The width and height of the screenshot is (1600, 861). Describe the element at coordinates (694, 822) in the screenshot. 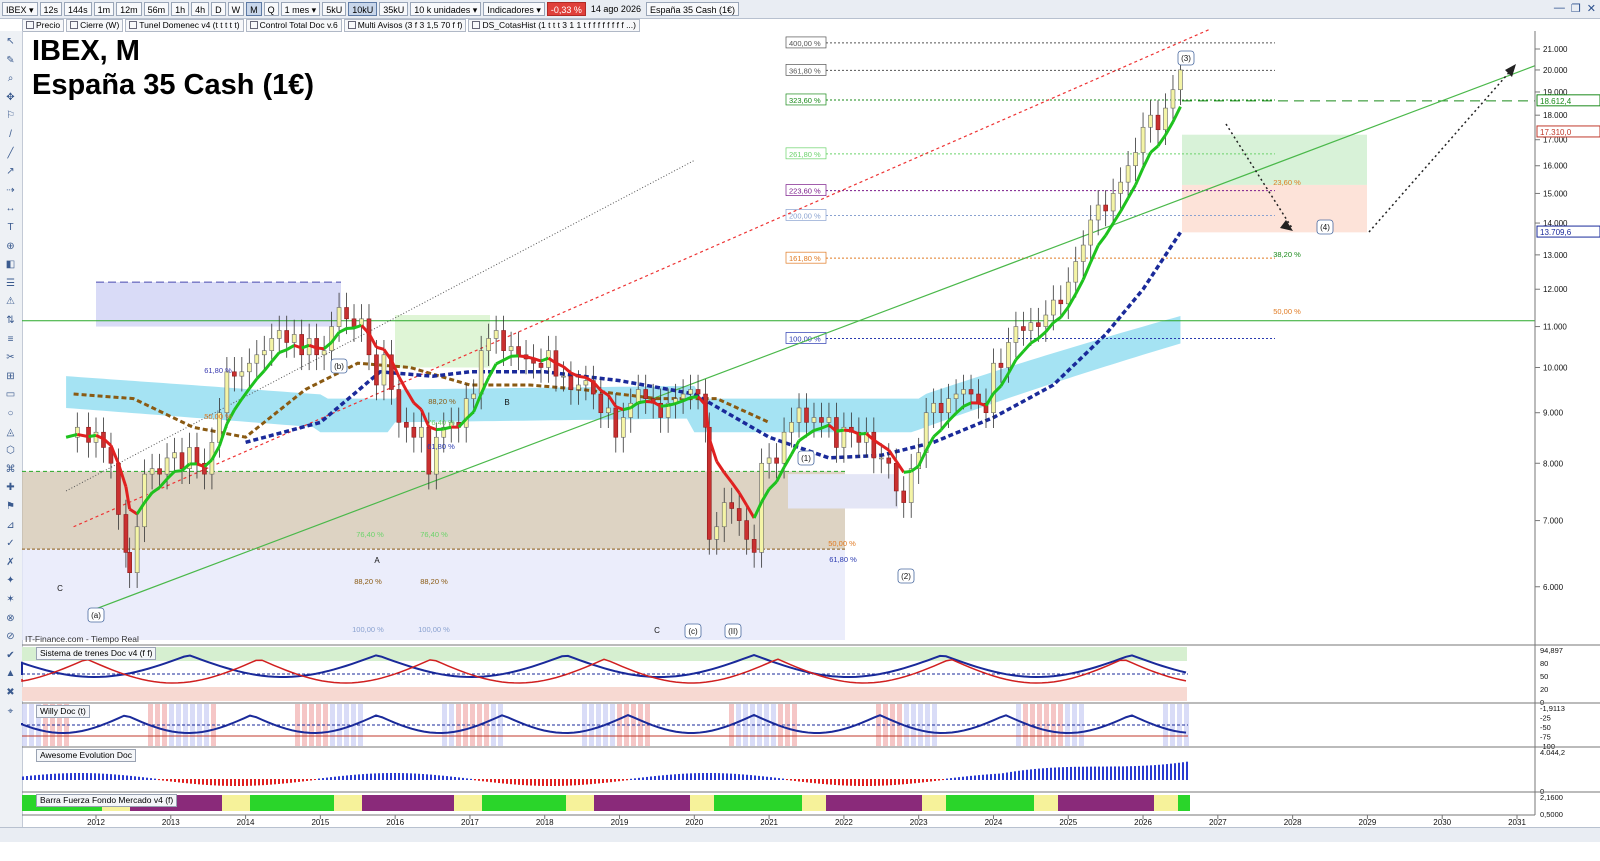

I see `x-tick-label: 2020` at that location.